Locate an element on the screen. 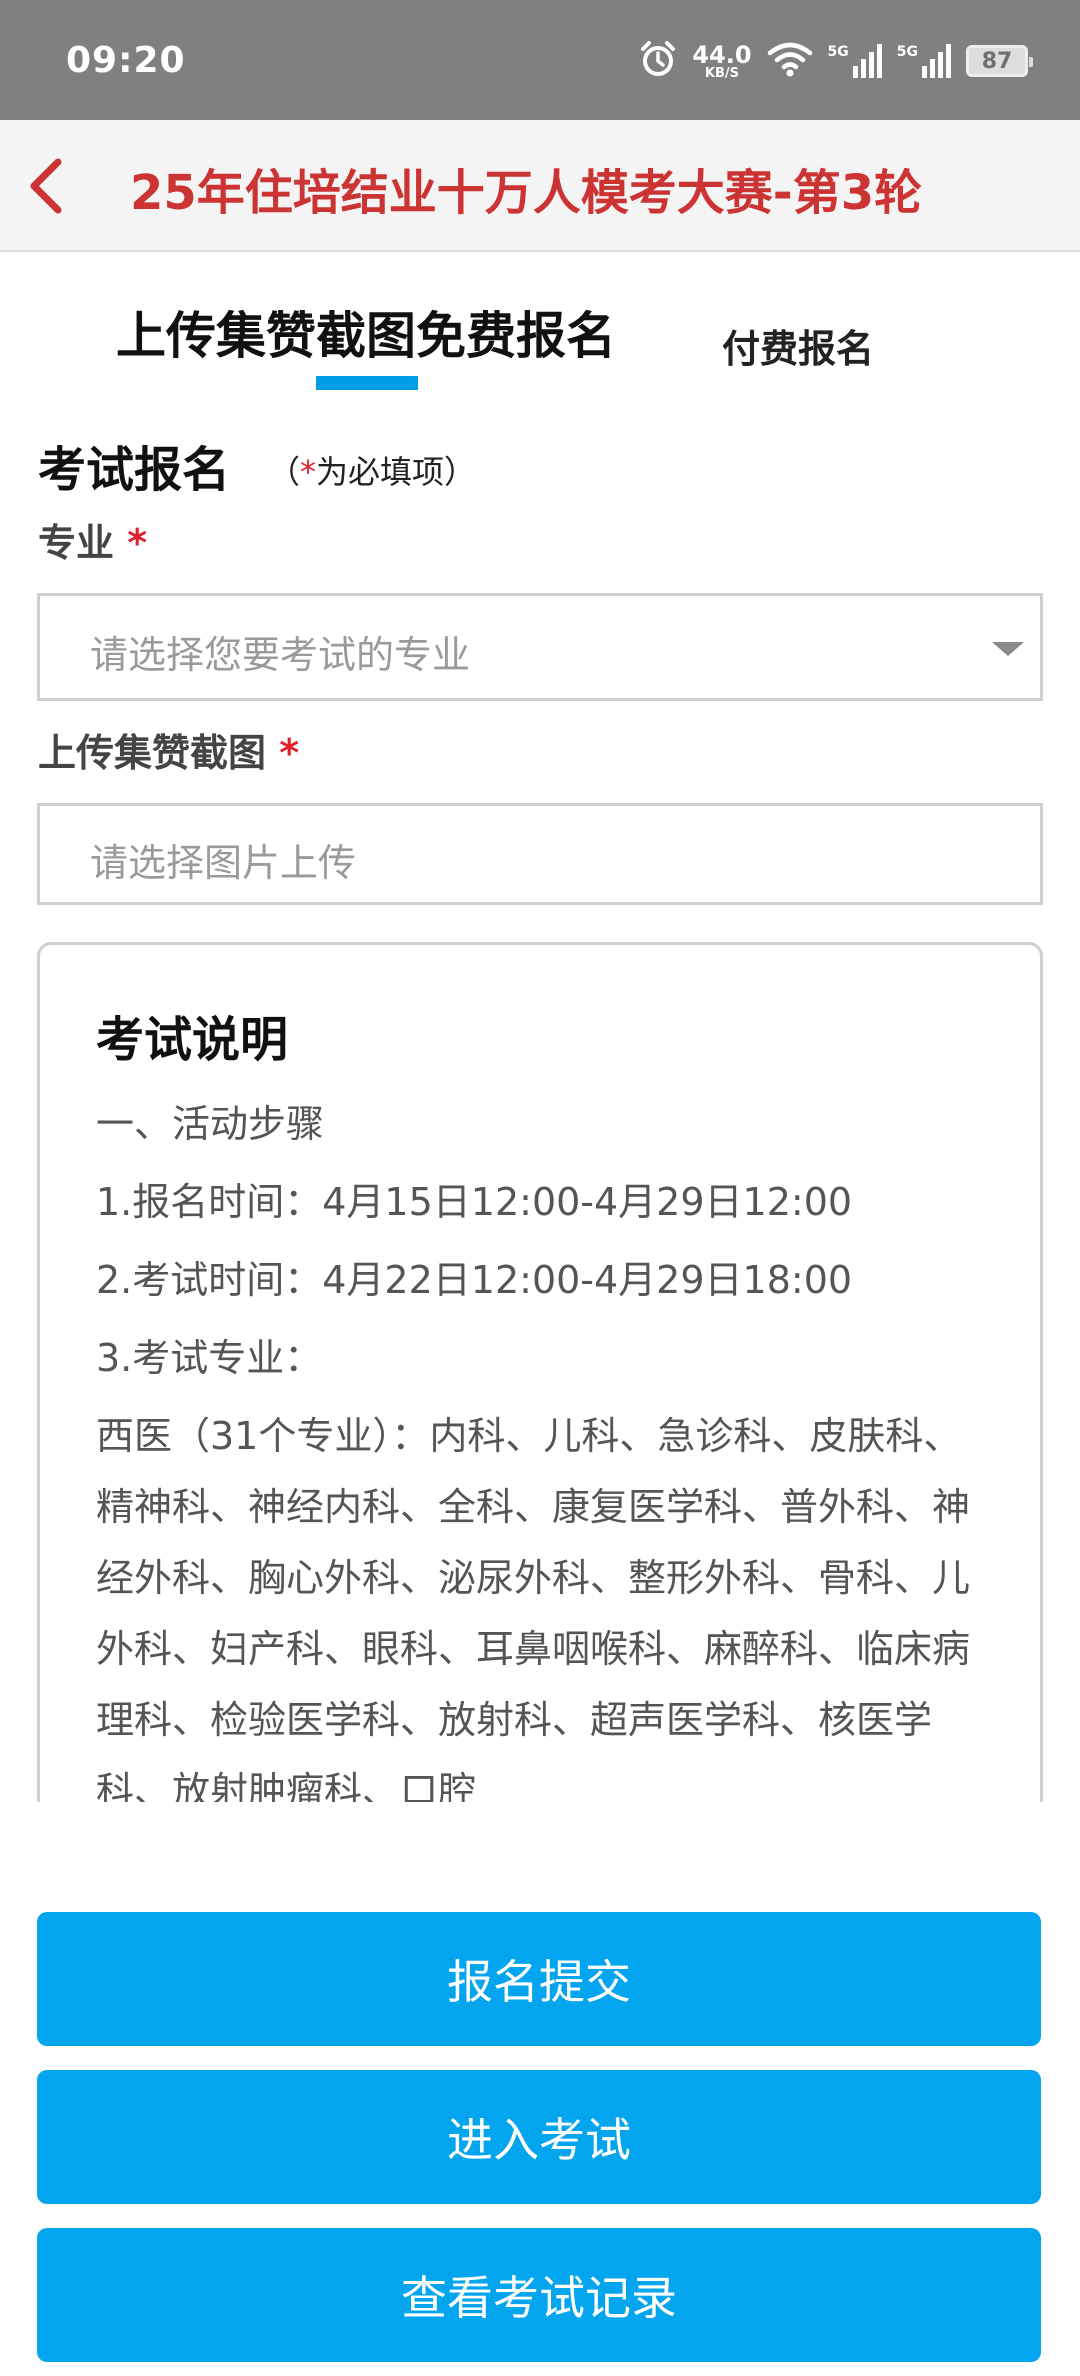 The height and width of the screenshot is (2376, 1080). back-button is located at coordinates (47, 186).